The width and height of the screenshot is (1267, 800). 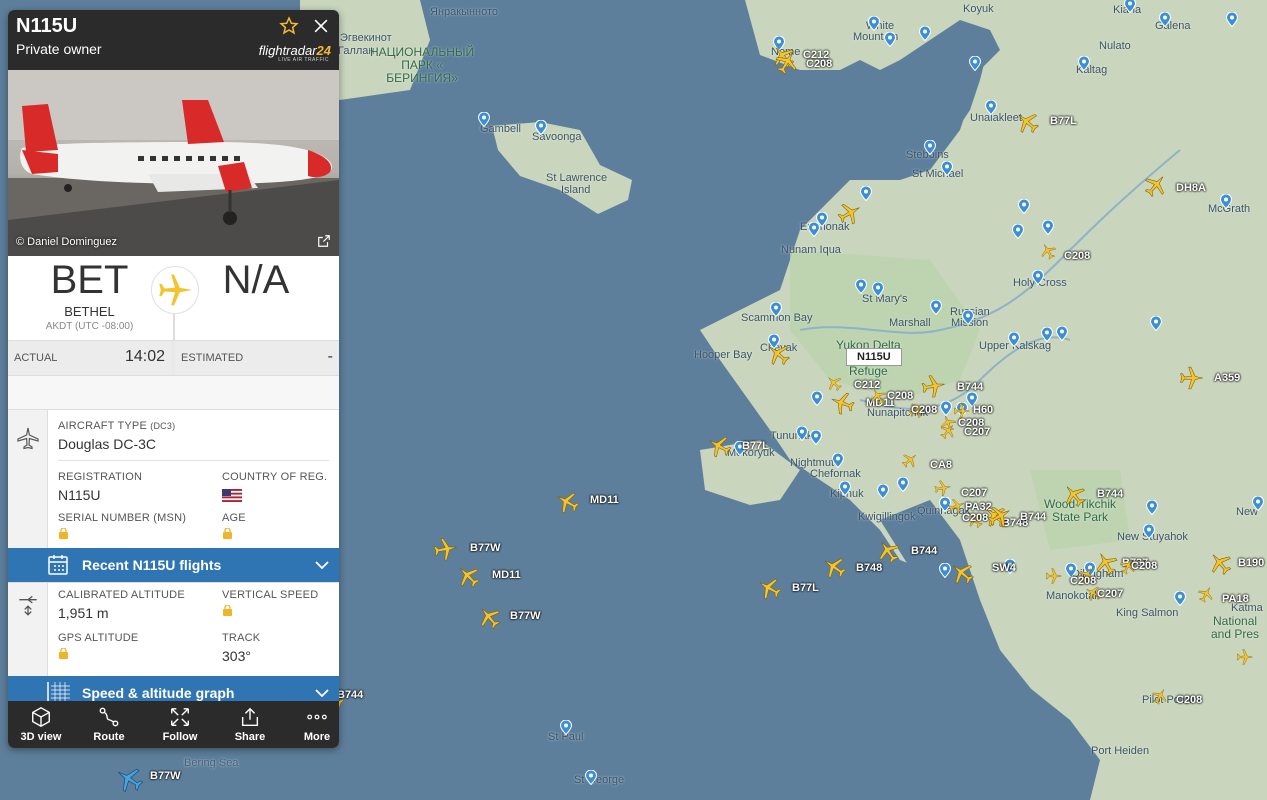 What do you see at coordinates (311, 724) in the screenshot?
I see `more-button: More` at bounding box center [311, 724].